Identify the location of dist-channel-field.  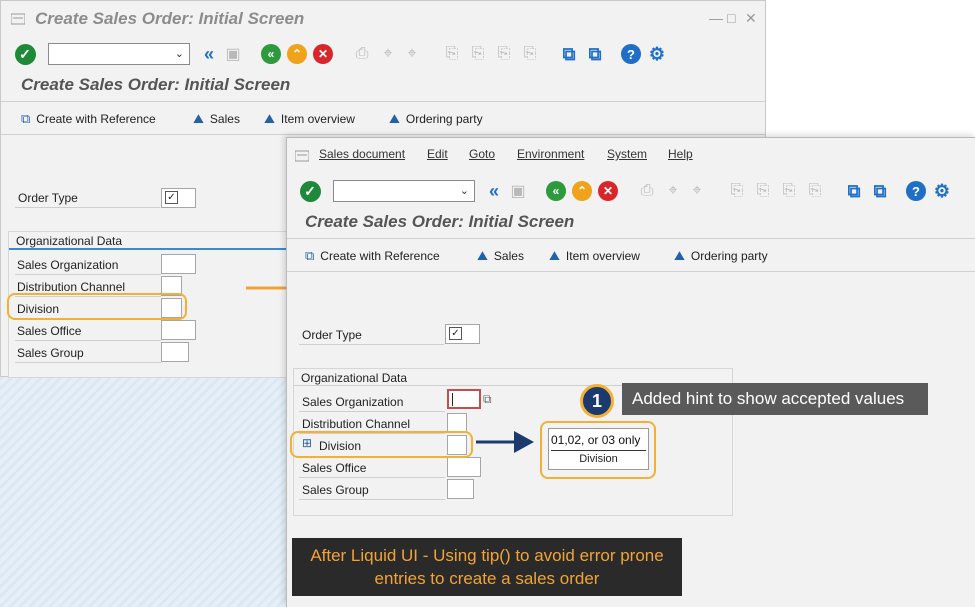
(457, 423).